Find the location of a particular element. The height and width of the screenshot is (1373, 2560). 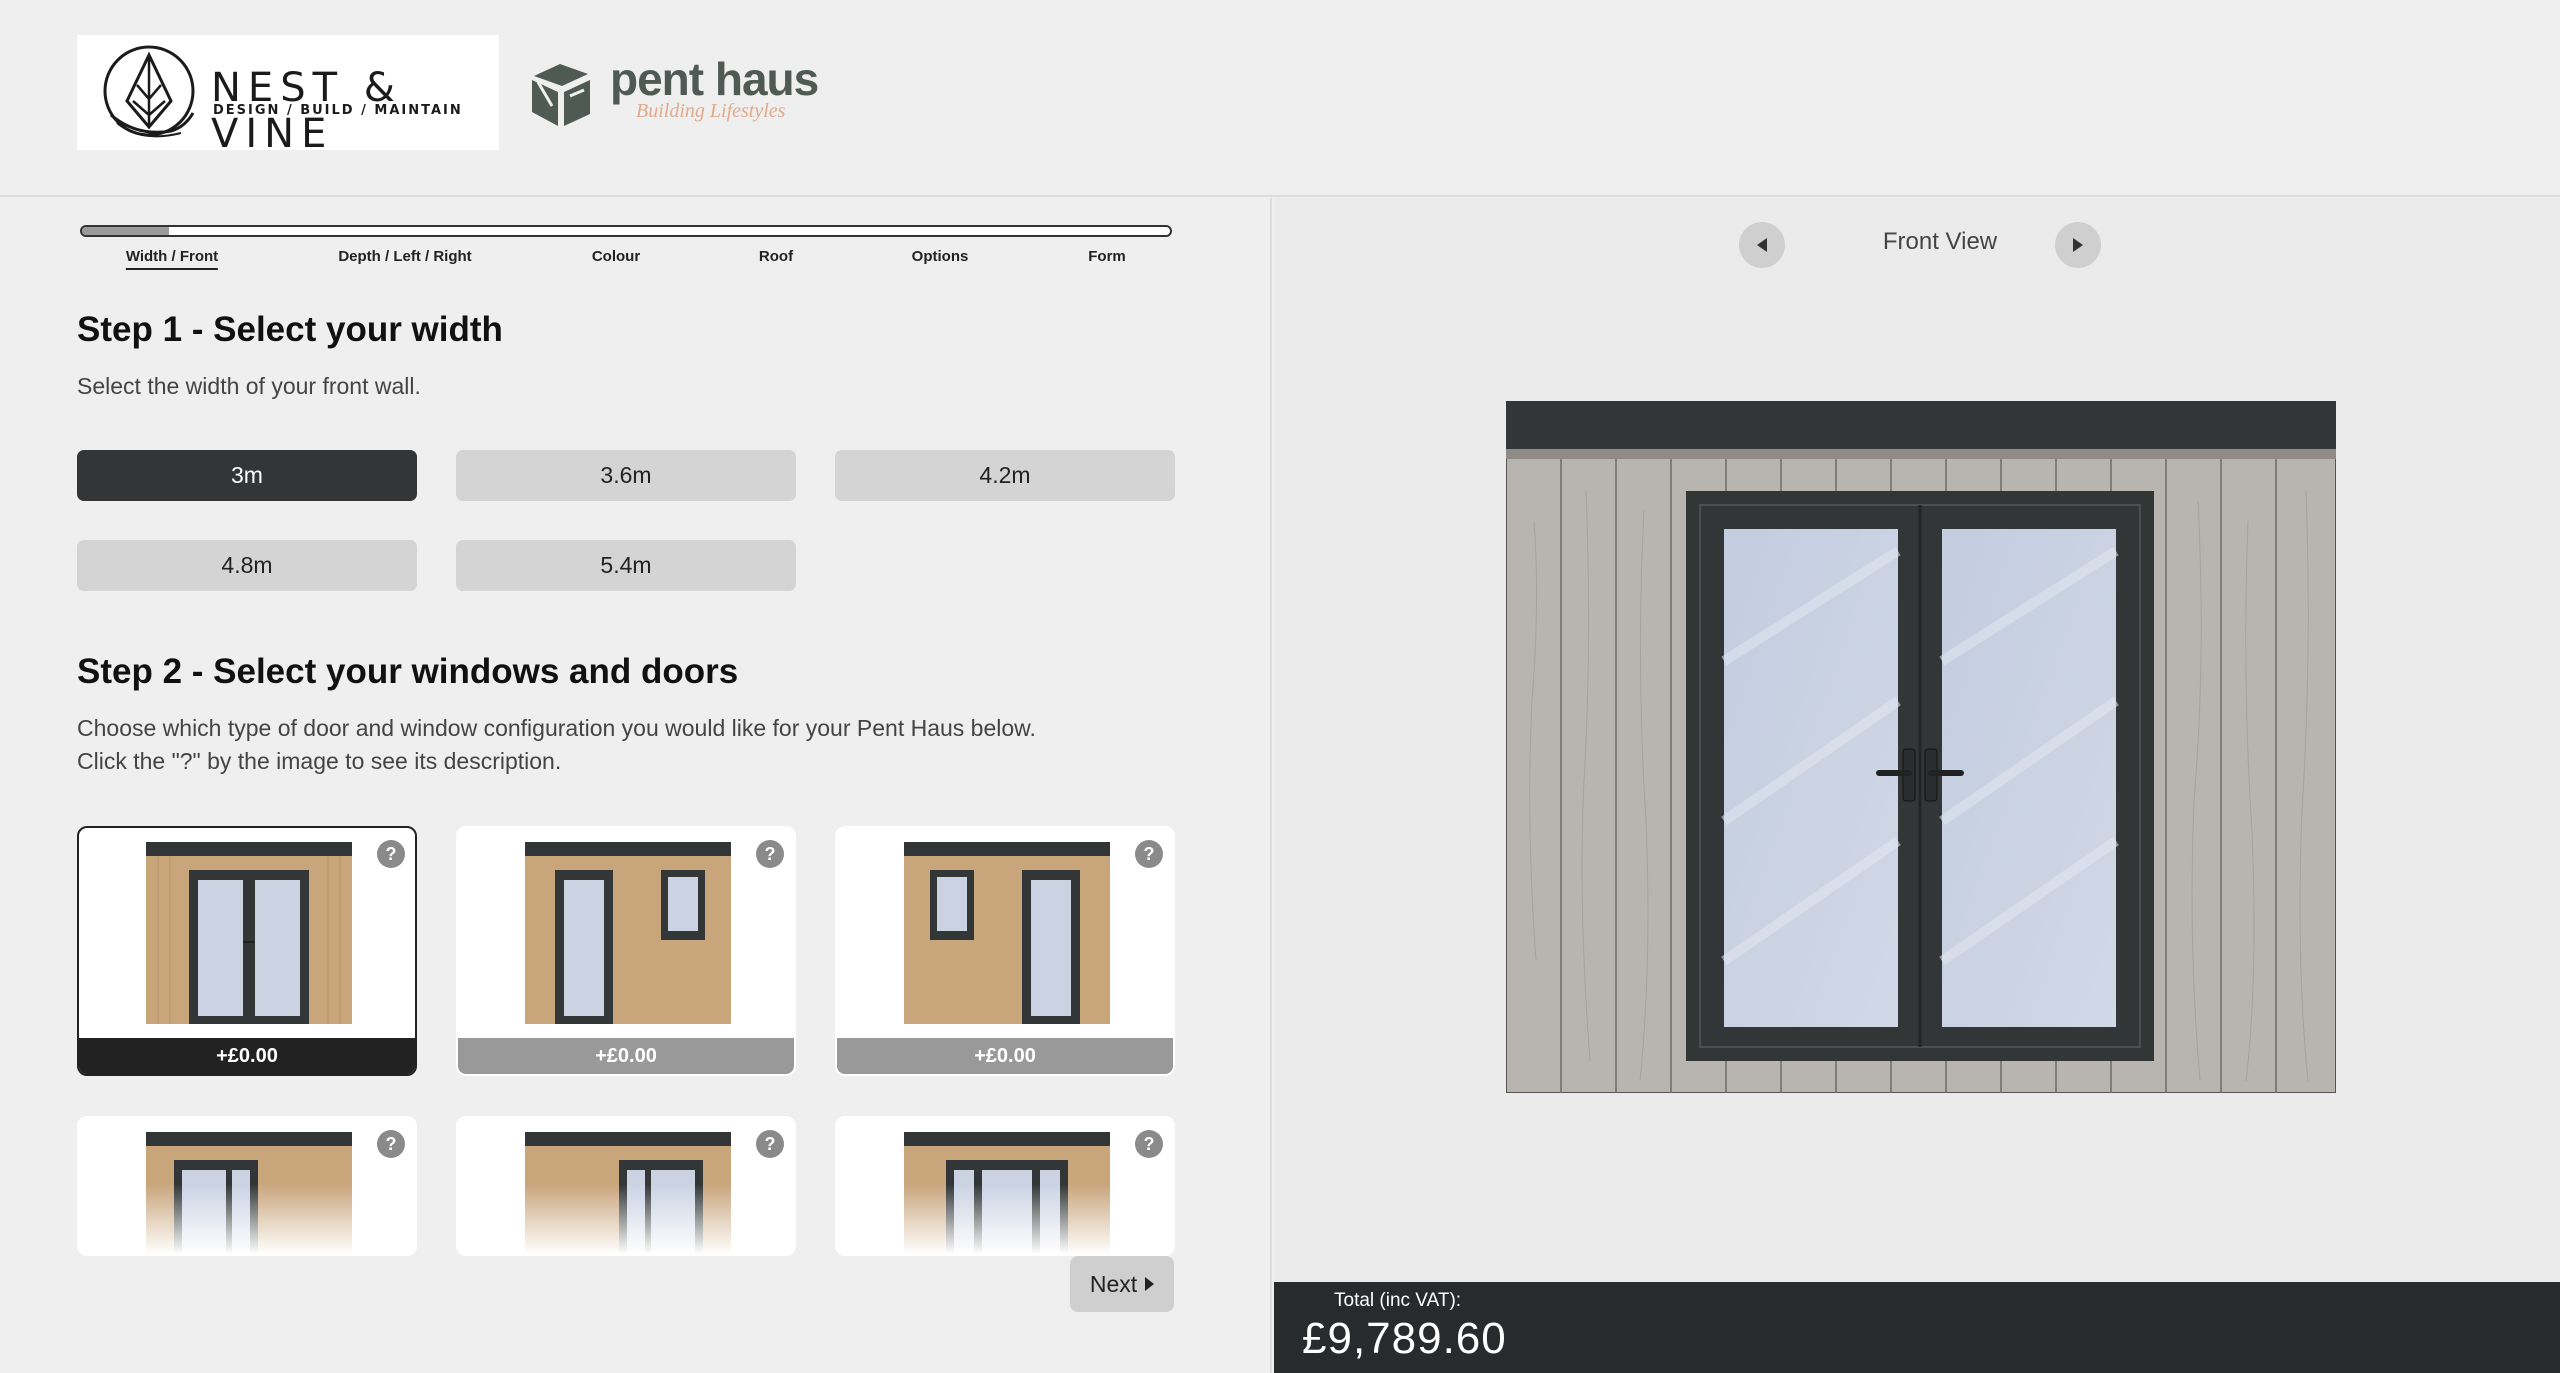

door-option-single-door-left: ? is located at coordinates (247, 1186).